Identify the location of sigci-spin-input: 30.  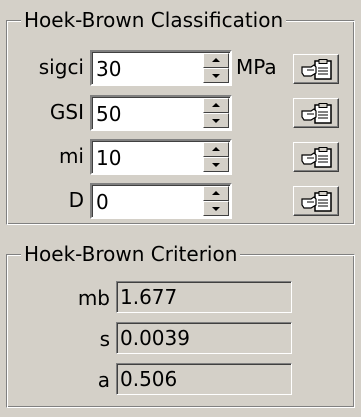
(161, 68).